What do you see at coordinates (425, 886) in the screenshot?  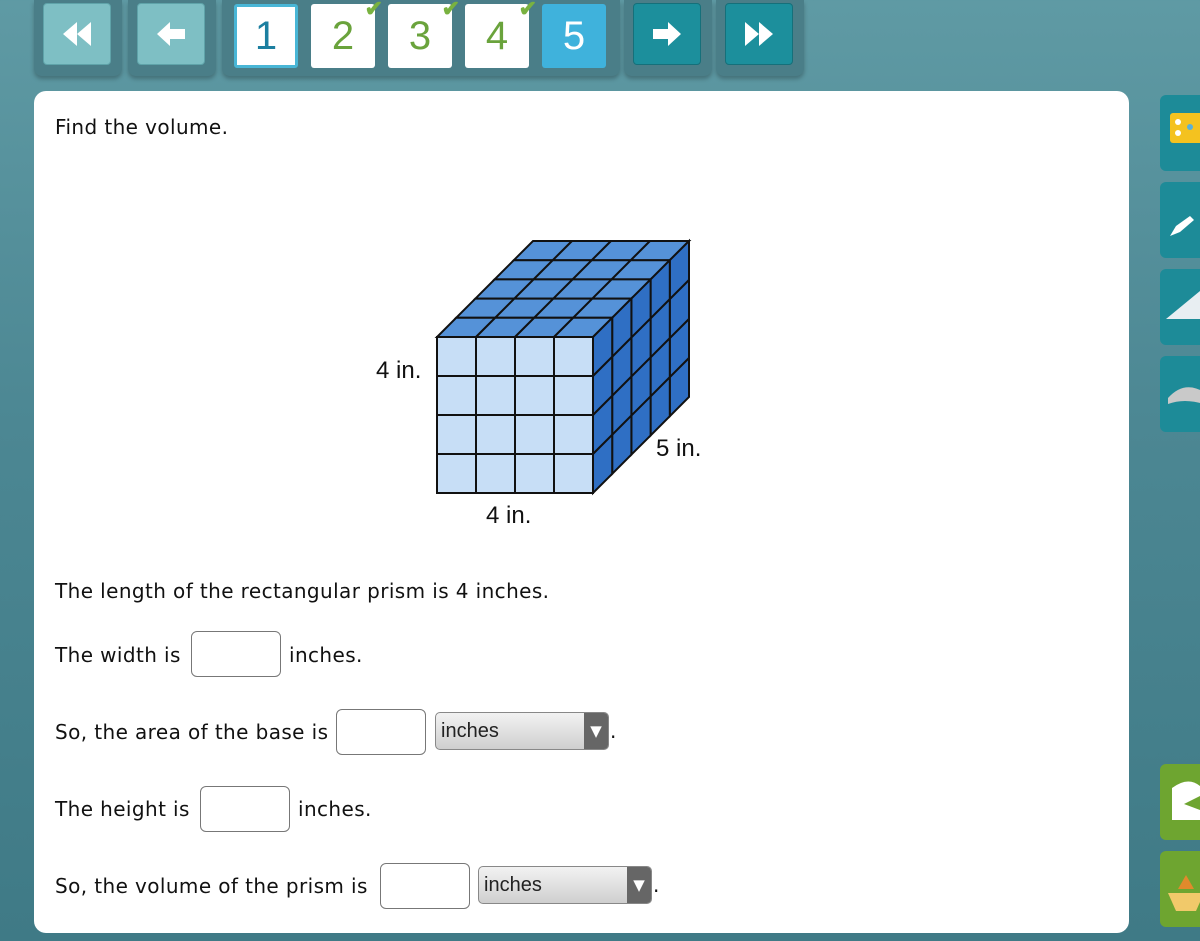 I see `volume-answer-input` at bounding box center [425, 886].